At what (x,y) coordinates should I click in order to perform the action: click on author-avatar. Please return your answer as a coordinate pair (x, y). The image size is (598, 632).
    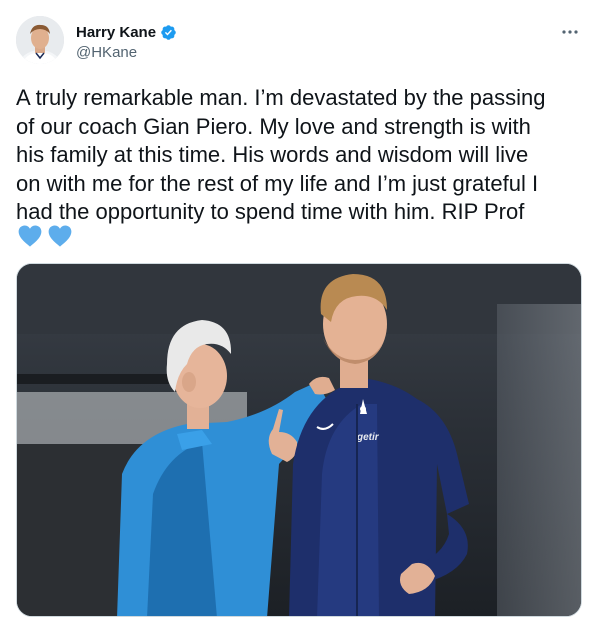
    Looking at the image, I should click on (40, 40).